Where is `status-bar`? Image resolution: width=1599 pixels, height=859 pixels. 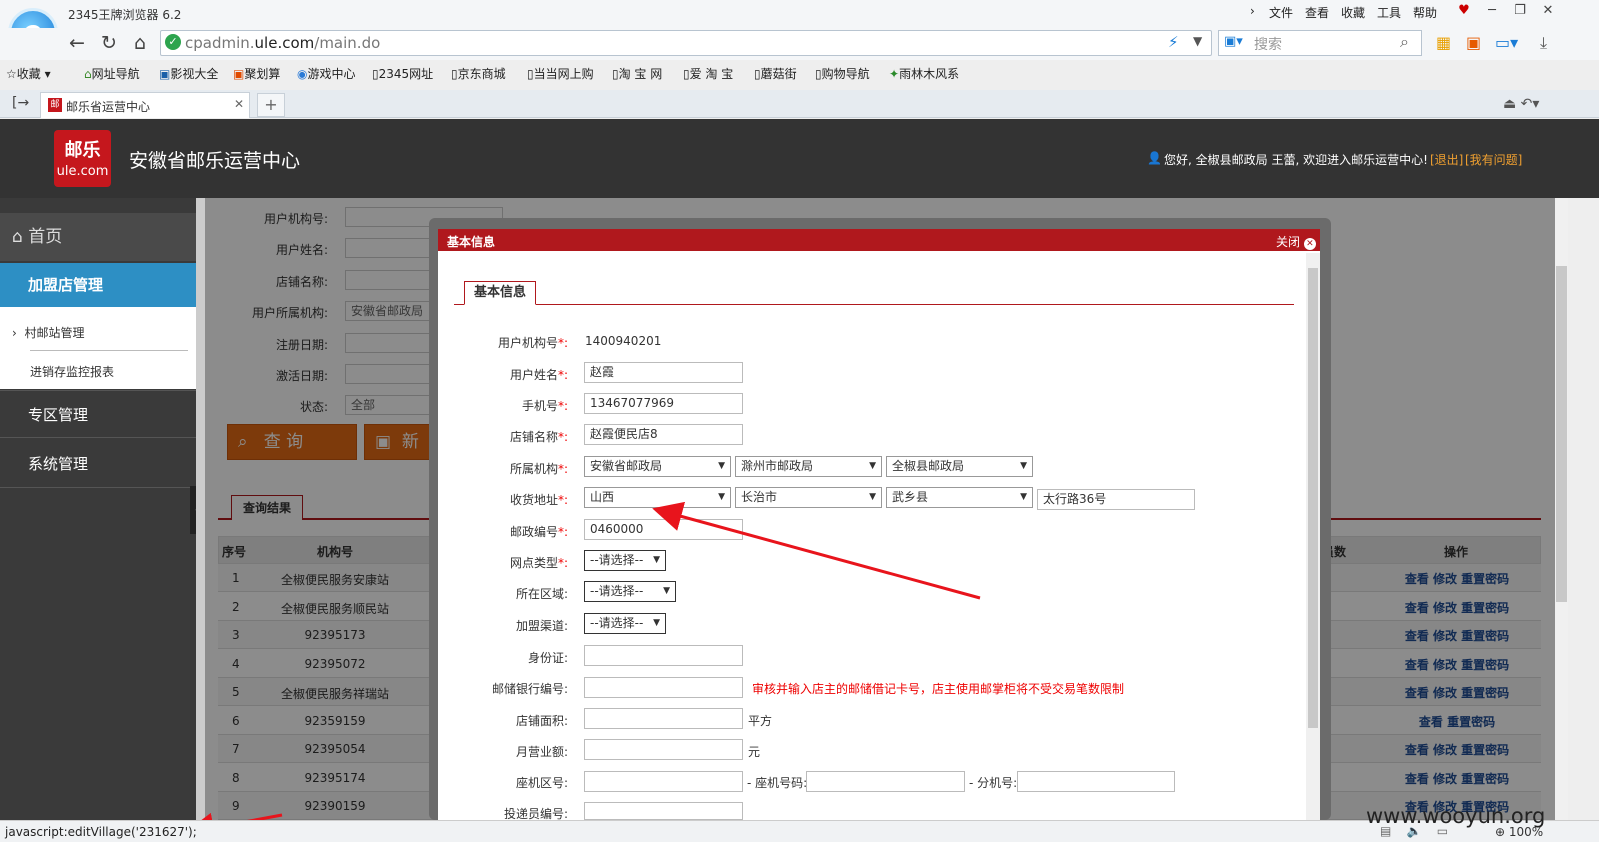 status-bar is located at coordinates (799, 831).